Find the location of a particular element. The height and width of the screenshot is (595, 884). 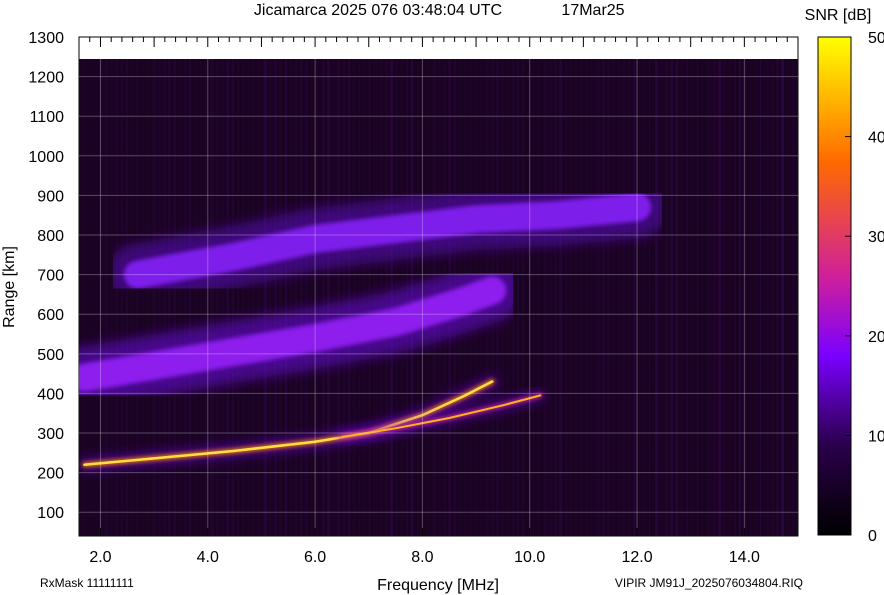

y-tick-label: 1100 is located at coordinates (47, 117).